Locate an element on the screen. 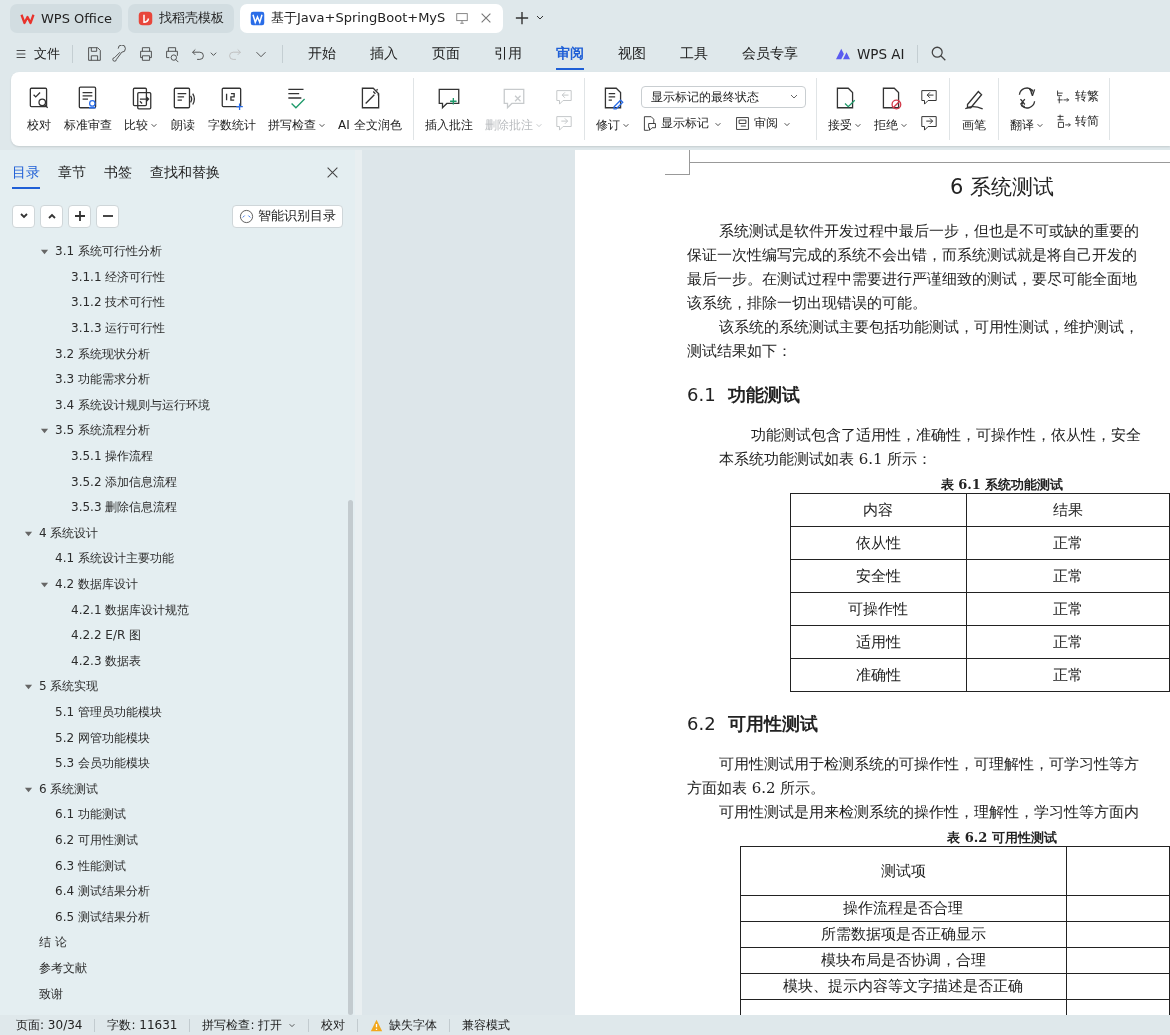 The height and width of the screenshot is (1035, 1170). ribbon-button: 字数统计 is located at coordinates (232, 109).